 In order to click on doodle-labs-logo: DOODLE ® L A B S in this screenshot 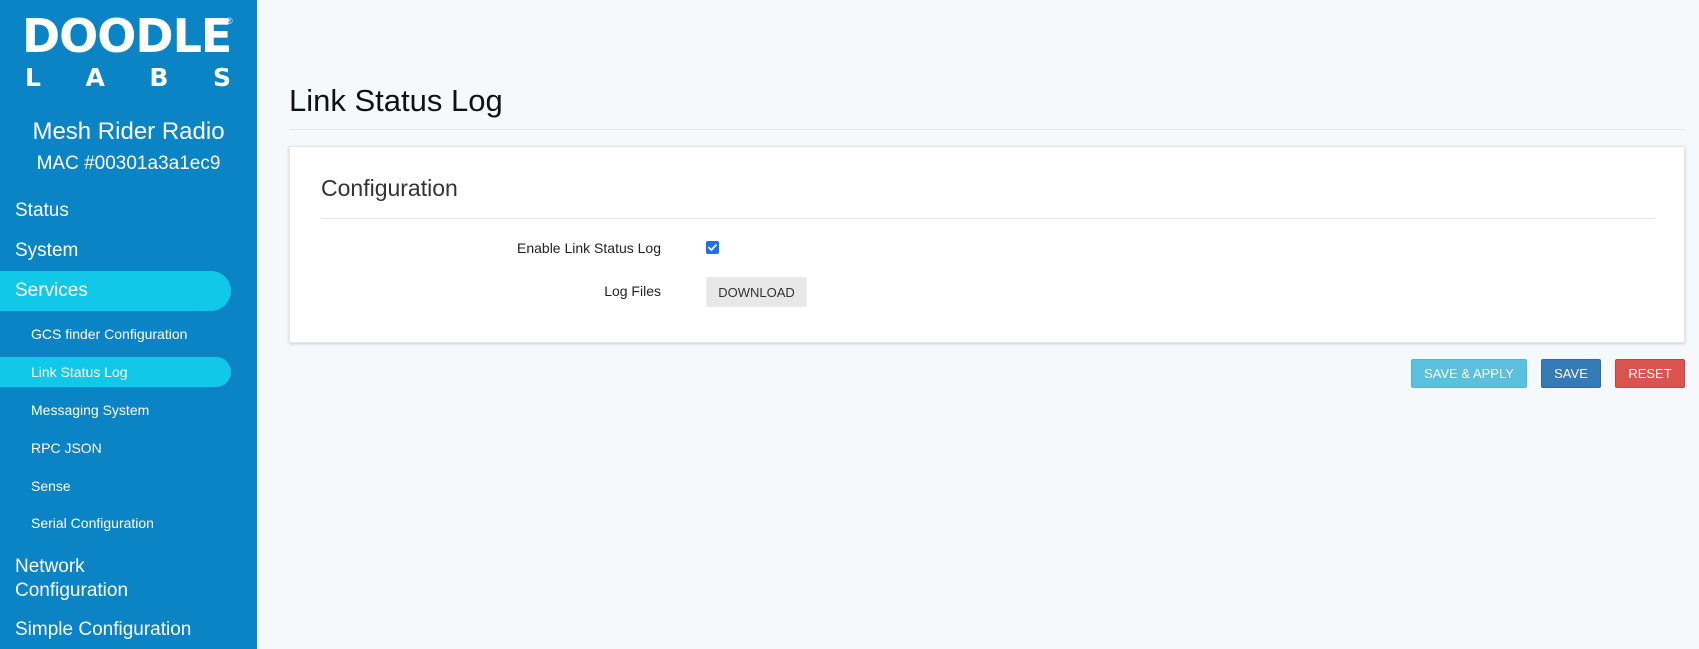, I will do `click(129, 50)`.